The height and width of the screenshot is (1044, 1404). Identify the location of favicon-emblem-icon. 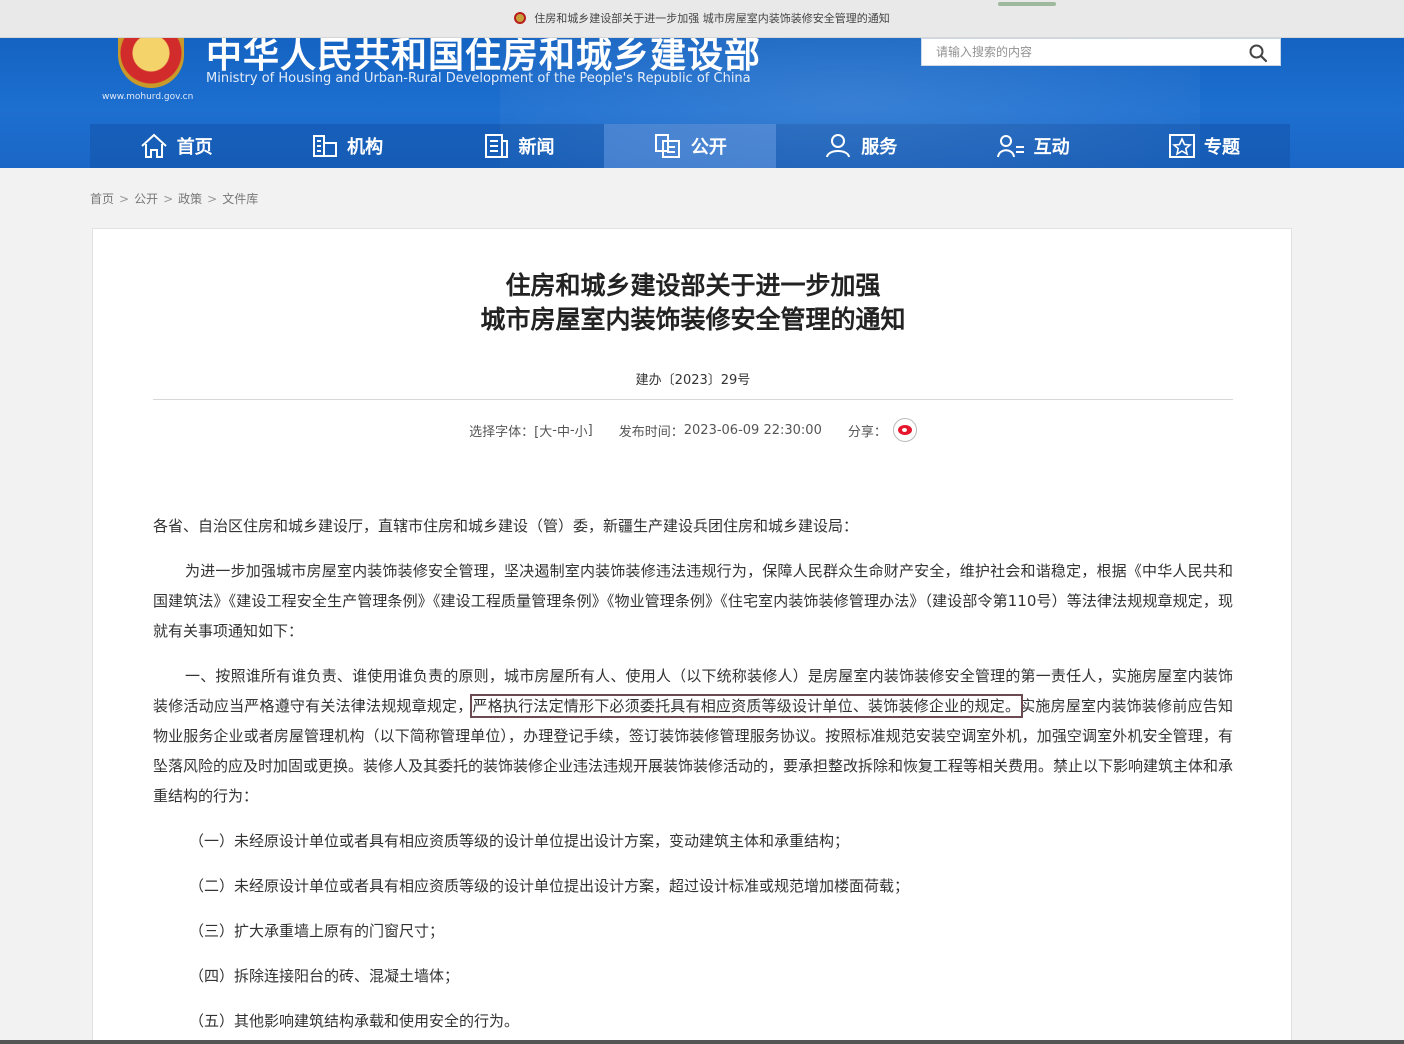
(520, 18).